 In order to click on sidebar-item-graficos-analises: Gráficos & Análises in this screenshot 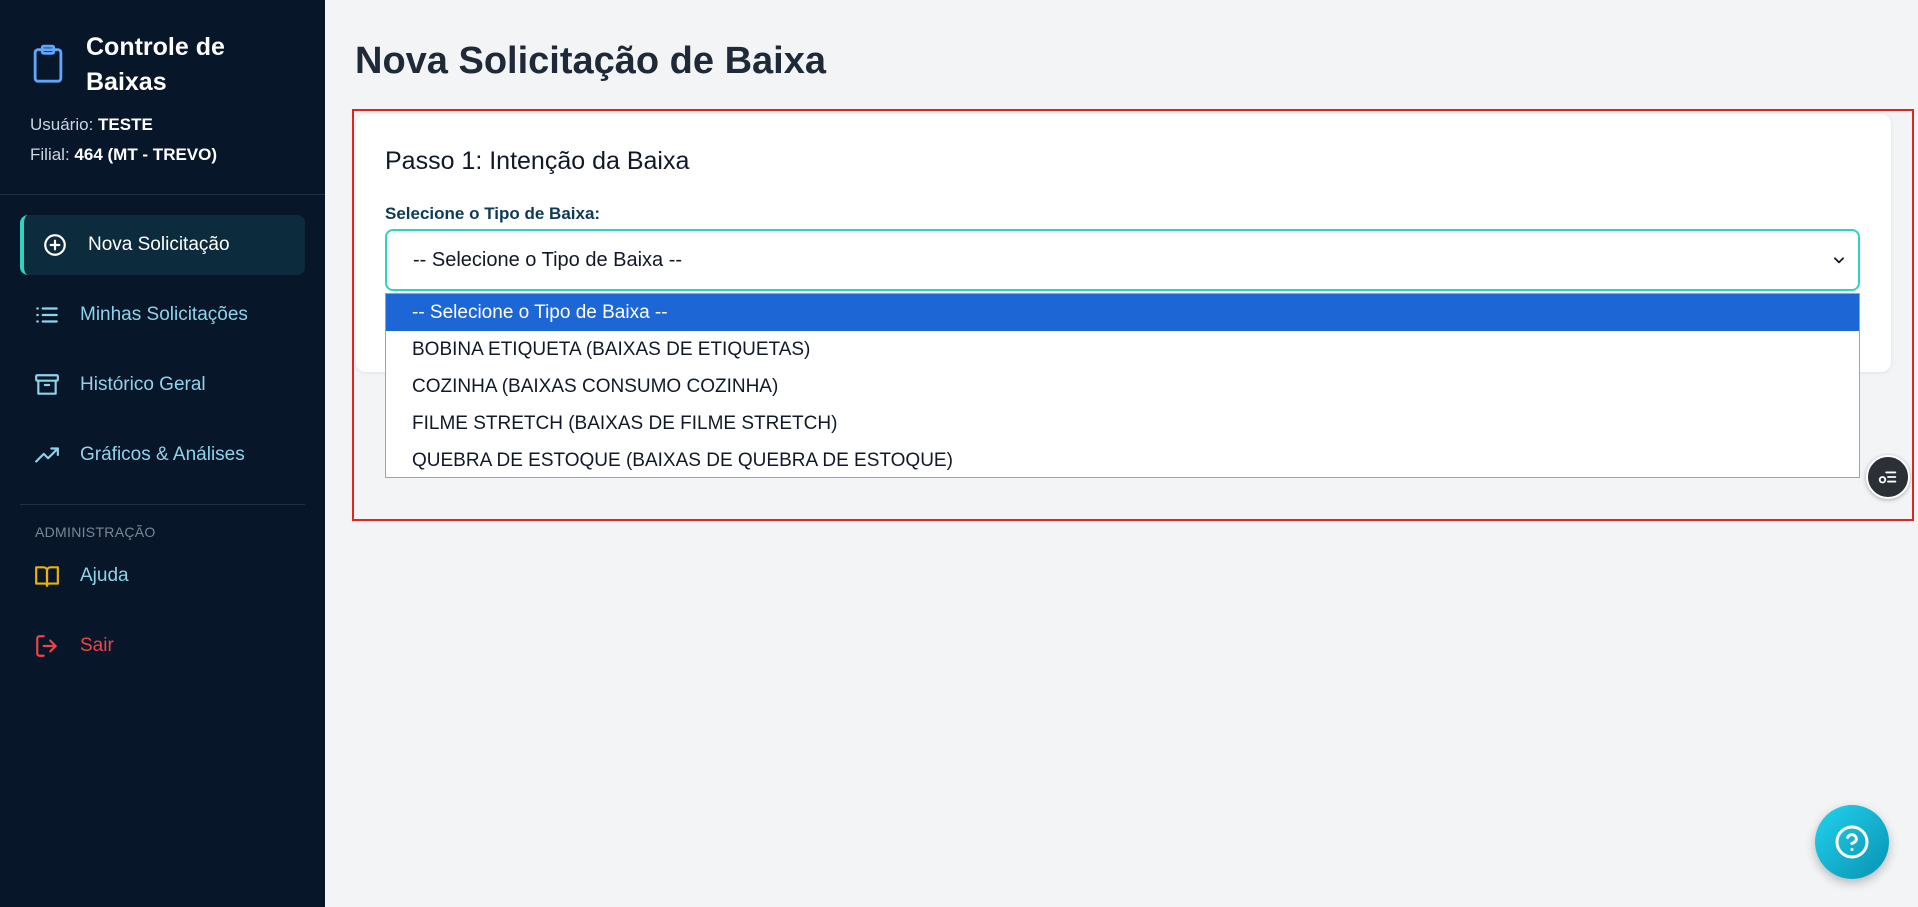, I will do `click(162, 455)`.